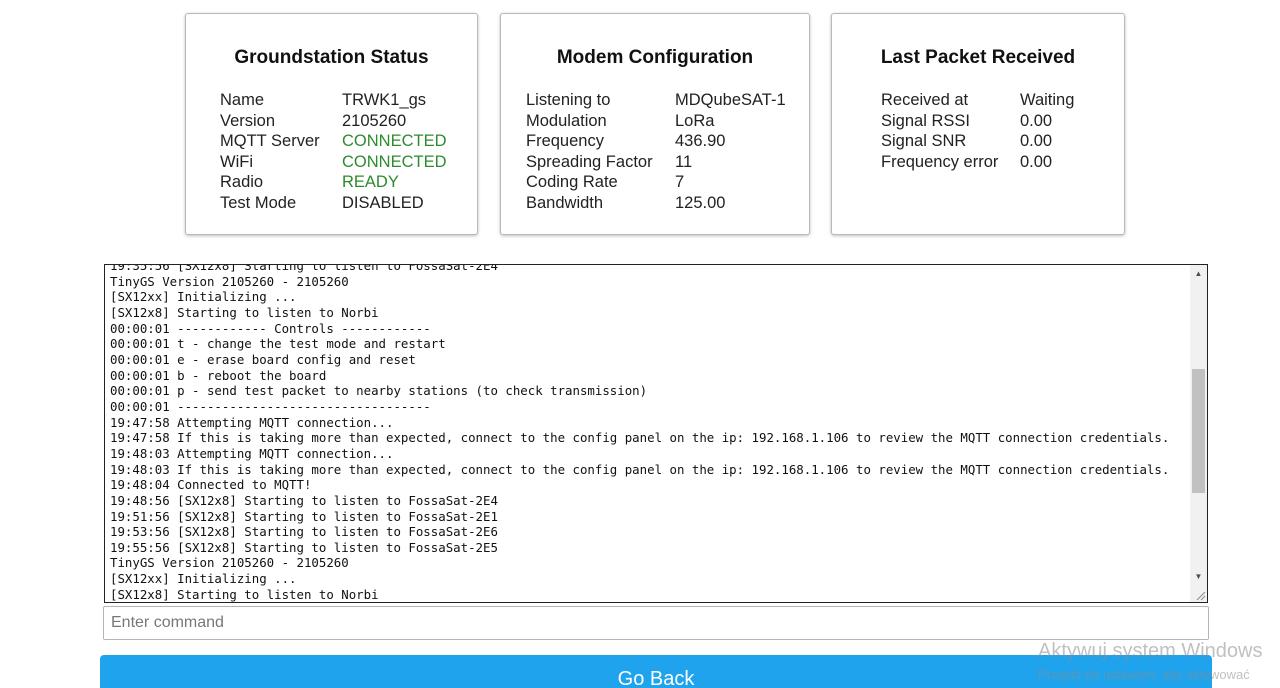 The height and width of the screenshot is (688, 1280). I want to click on modem-row-coding-rate: Coding Rate 7, so click(656, 182).